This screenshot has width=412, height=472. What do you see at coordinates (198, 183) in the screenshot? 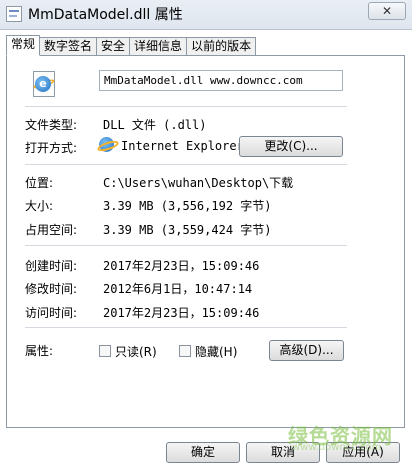
I see `location-value: C:\Users\wuhan\Desktop\下载` at bounding box center [198, 183].